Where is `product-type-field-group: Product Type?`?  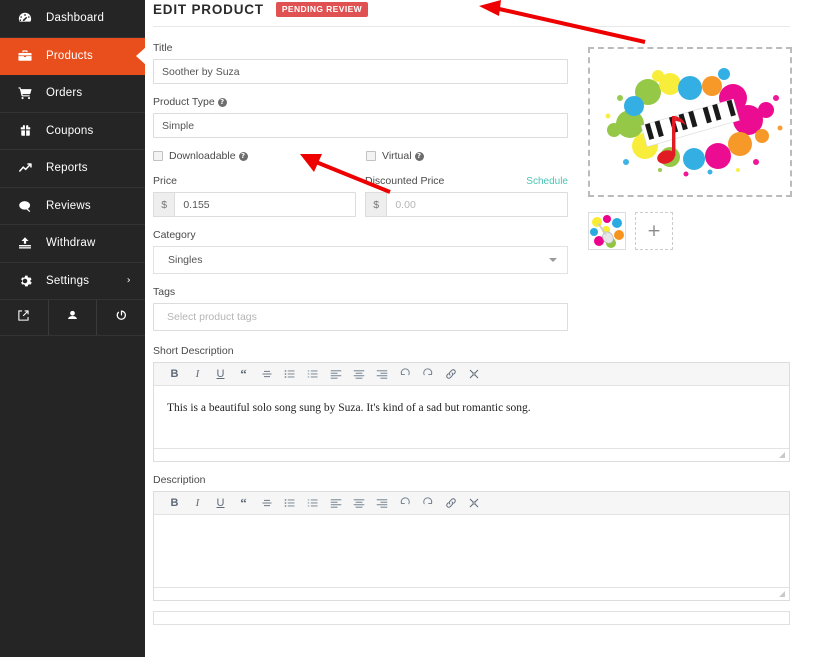 product-type-field-group: Product Type? is located at coordinates (360, 117).